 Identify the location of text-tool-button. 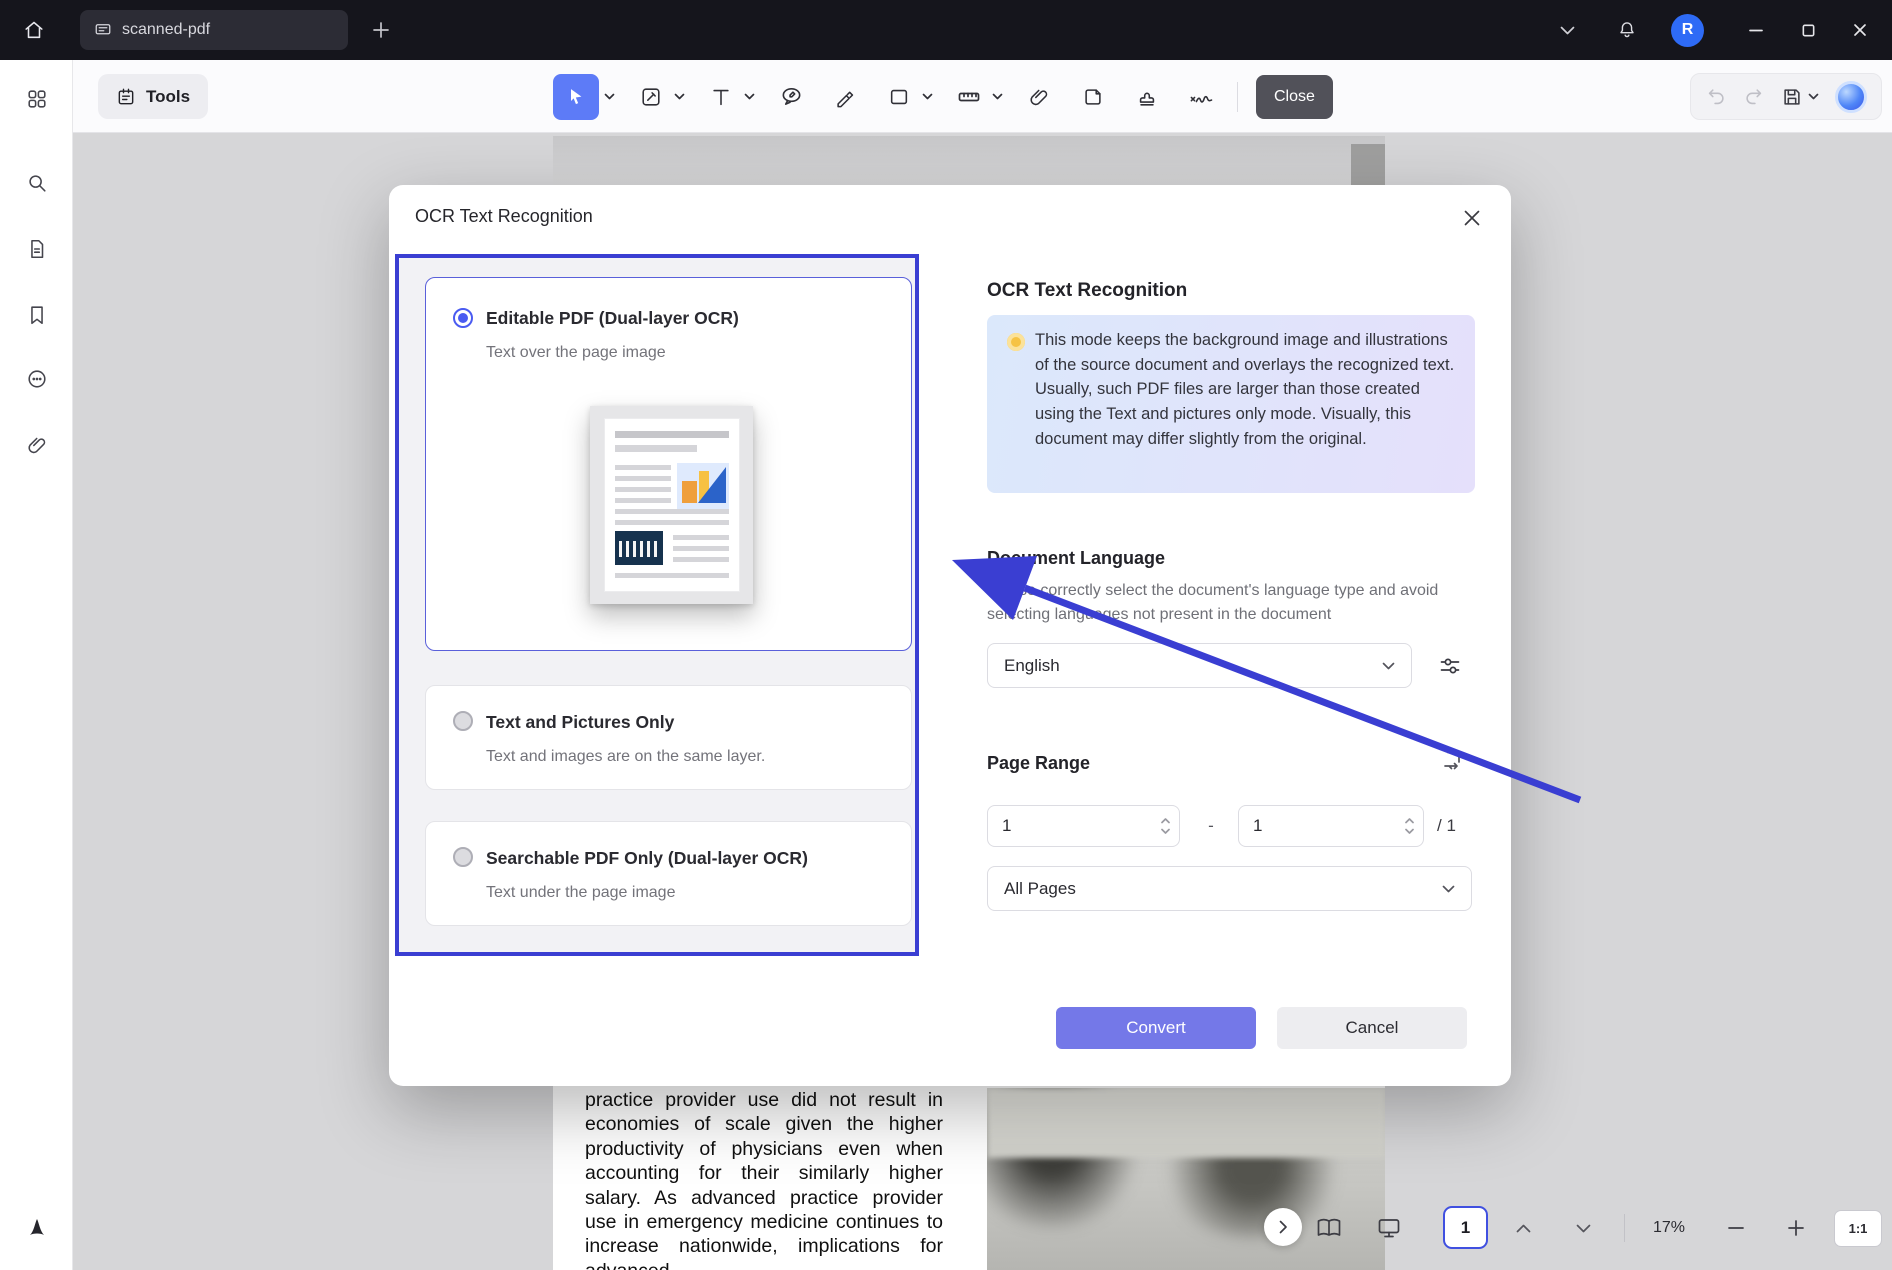
(721, 97).